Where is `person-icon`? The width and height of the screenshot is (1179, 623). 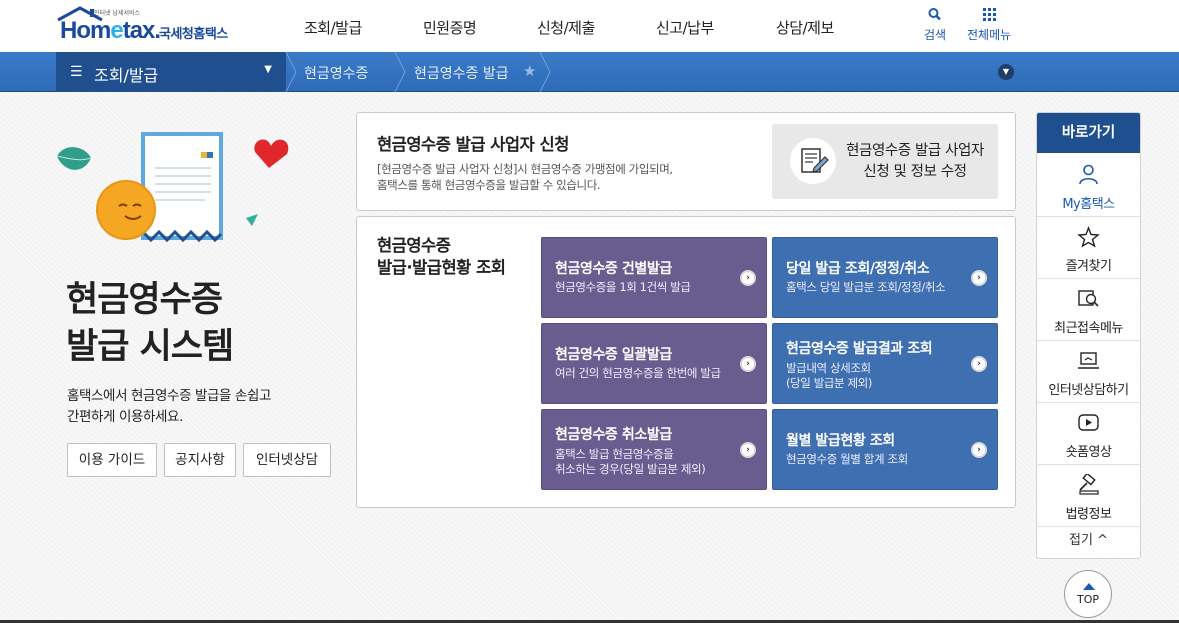
person-icon is located at coordinates (1088, 174).